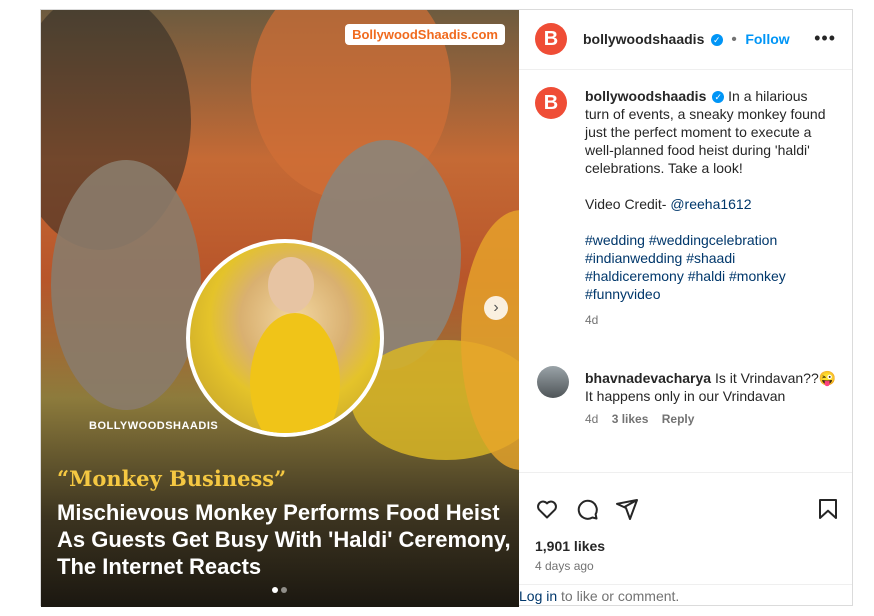 This screenshot has width=874, height=616. Describe the element at coordinates (634, 276) in the screenshot. I see `hashtag-link: #haldiceremony` at that location.